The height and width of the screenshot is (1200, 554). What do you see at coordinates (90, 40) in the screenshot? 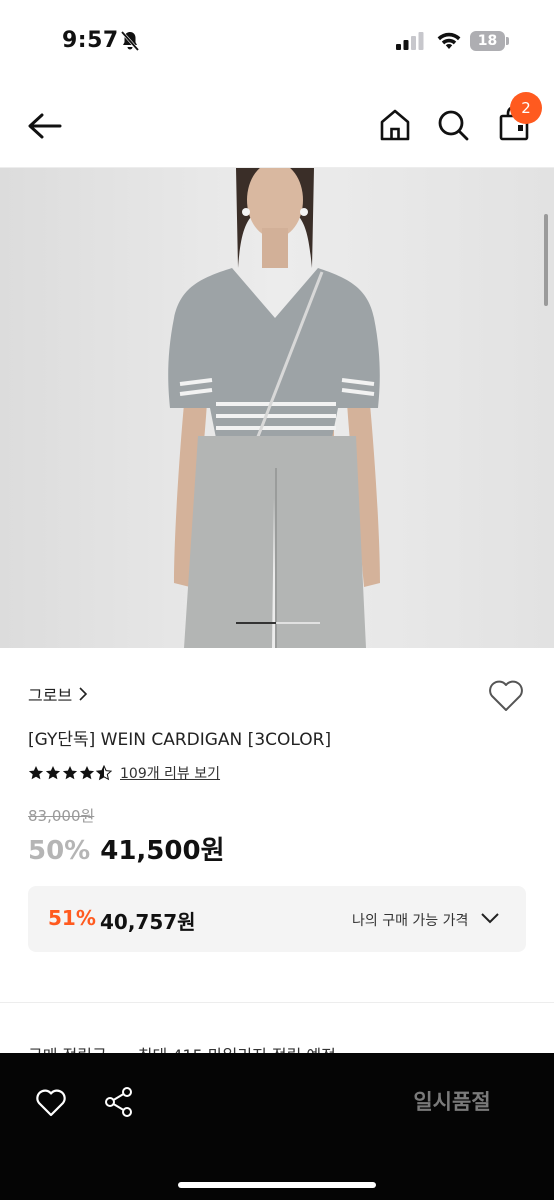
I see `status-time: 9:57` at bounding box center [90, 40].